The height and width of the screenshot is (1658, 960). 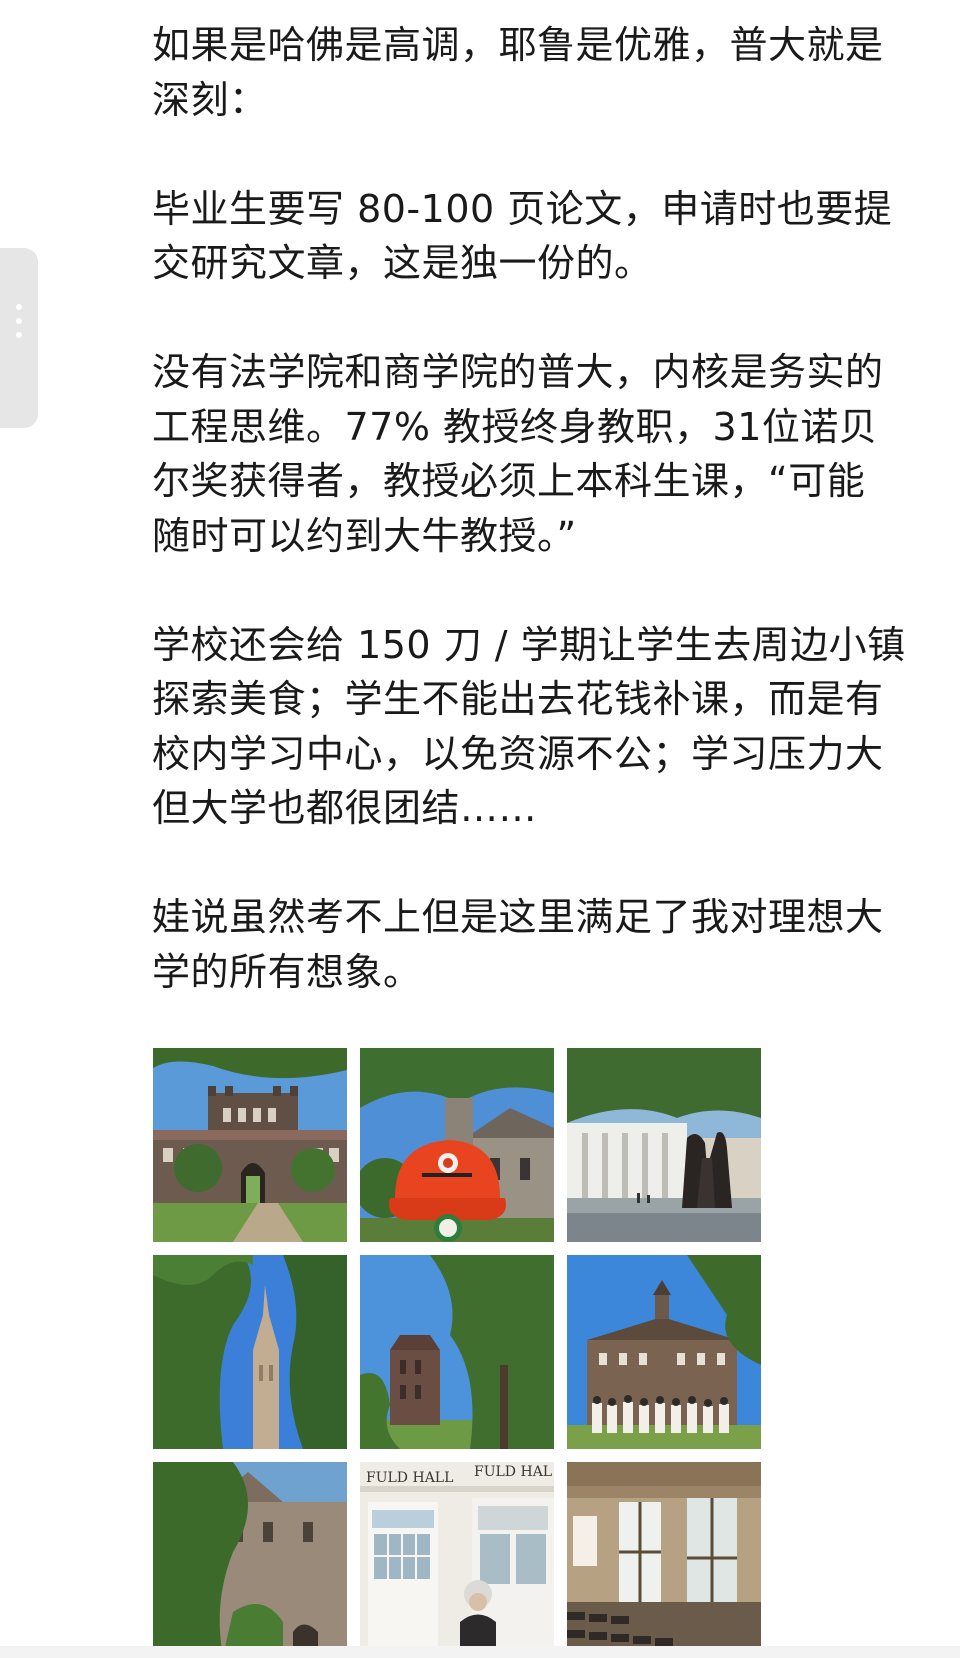 What do you see at coordinates (513, 1472) in the screenshot?
I see `fuld-hall-sign-right: FULD HAL` at bounding box center [513, 1472].